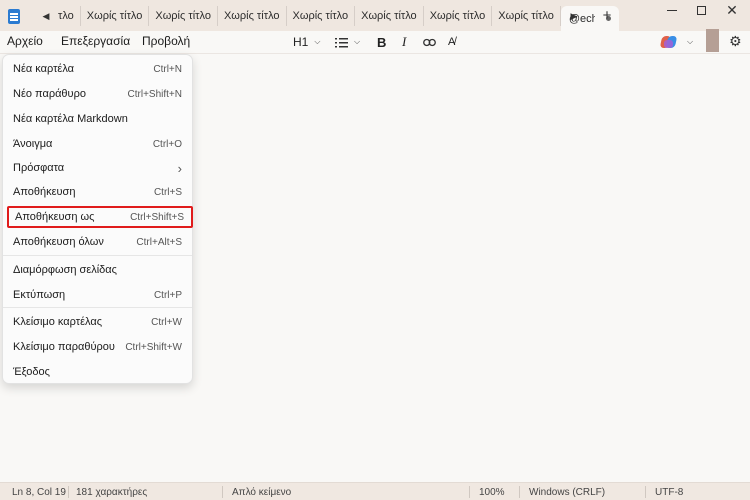  I want to click on link-button, so click(429, 42).